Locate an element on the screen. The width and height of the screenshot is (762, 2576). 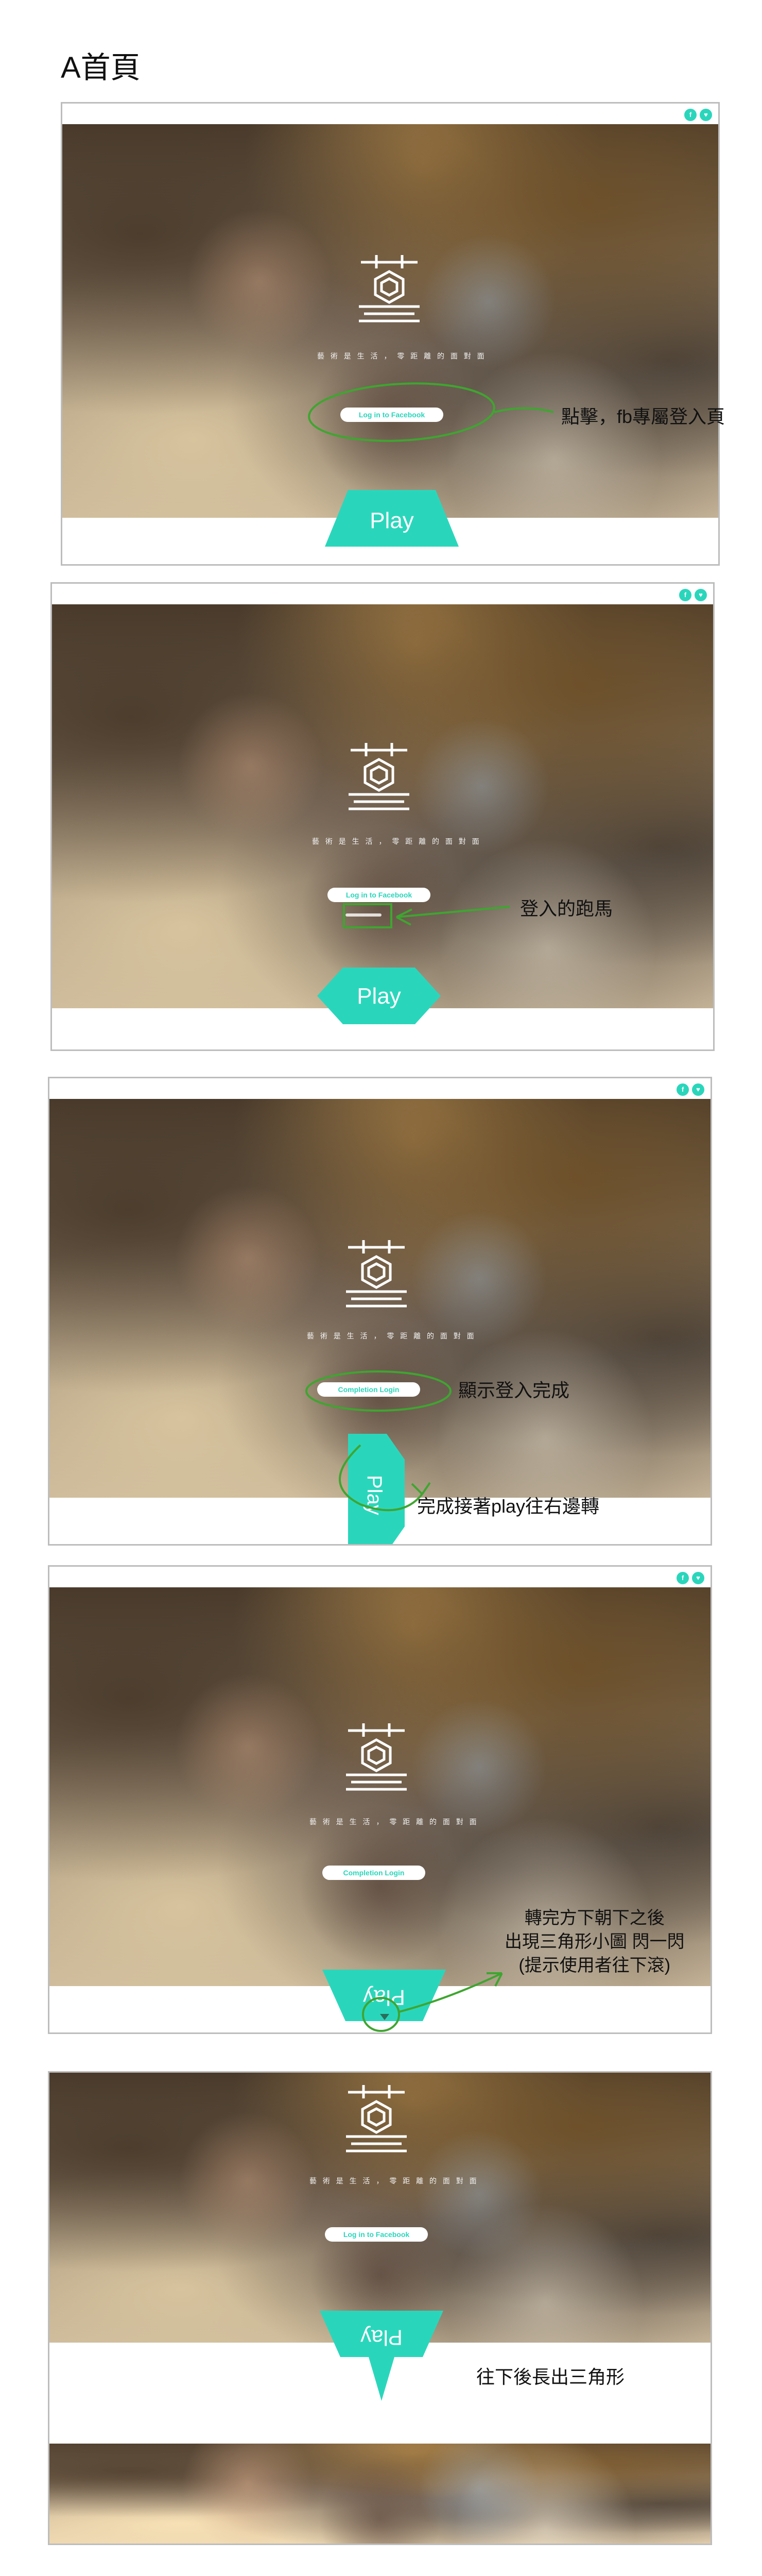
annotation-3b: 完成接著play往右邊轉 is located at coordinates (508, 1506).